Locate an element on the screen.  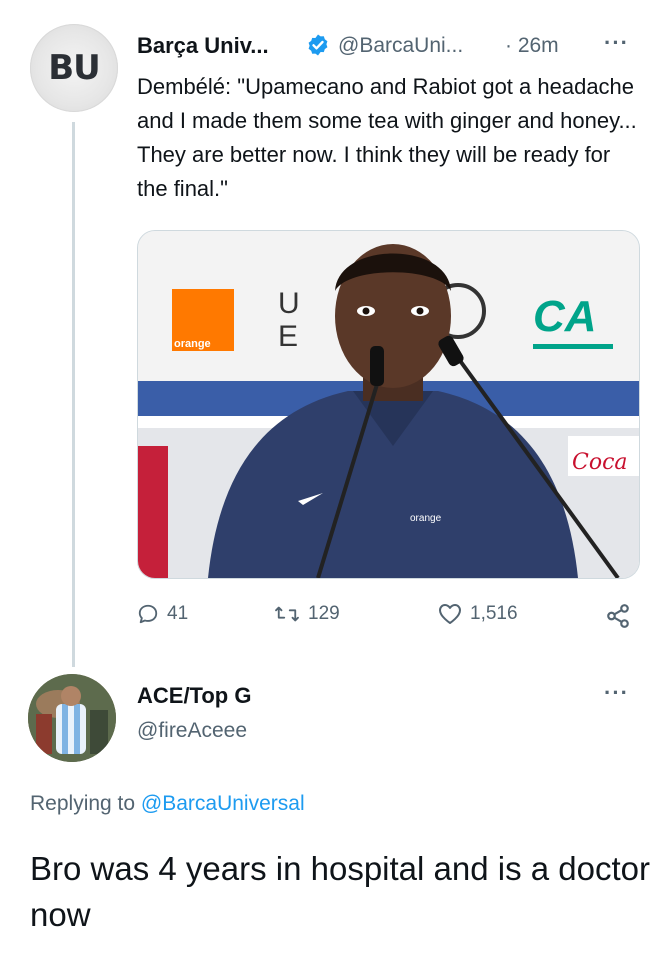
replying-to-label: Replying to is located at coordinates (85, 803).